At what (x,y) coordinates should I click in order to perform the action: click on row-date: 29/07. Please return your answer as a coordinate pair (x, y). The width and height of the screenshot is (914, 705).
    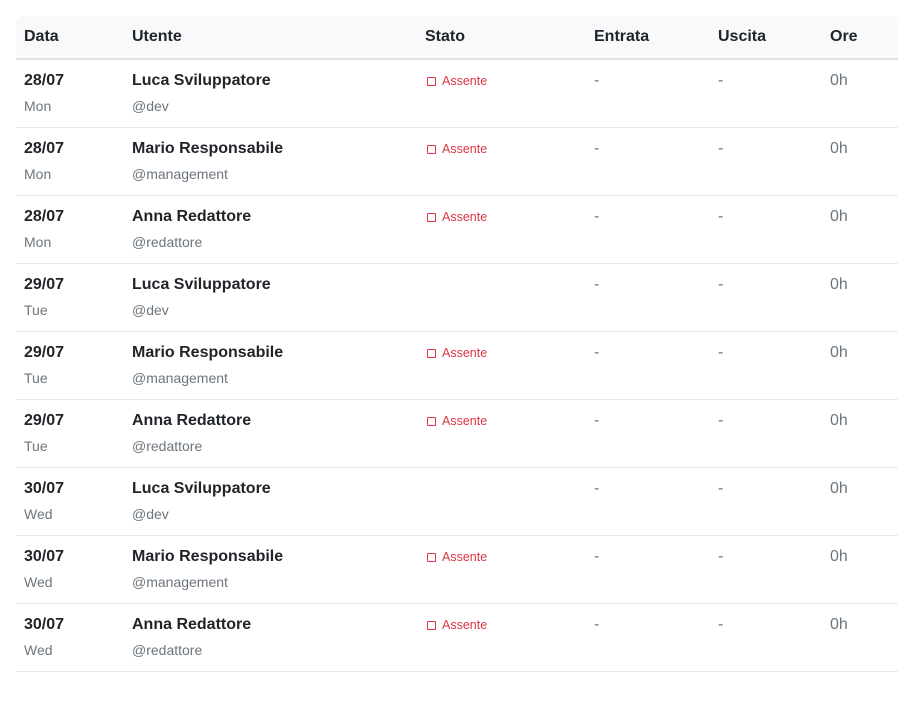
    Looking at the image, I should click on (44, 352).